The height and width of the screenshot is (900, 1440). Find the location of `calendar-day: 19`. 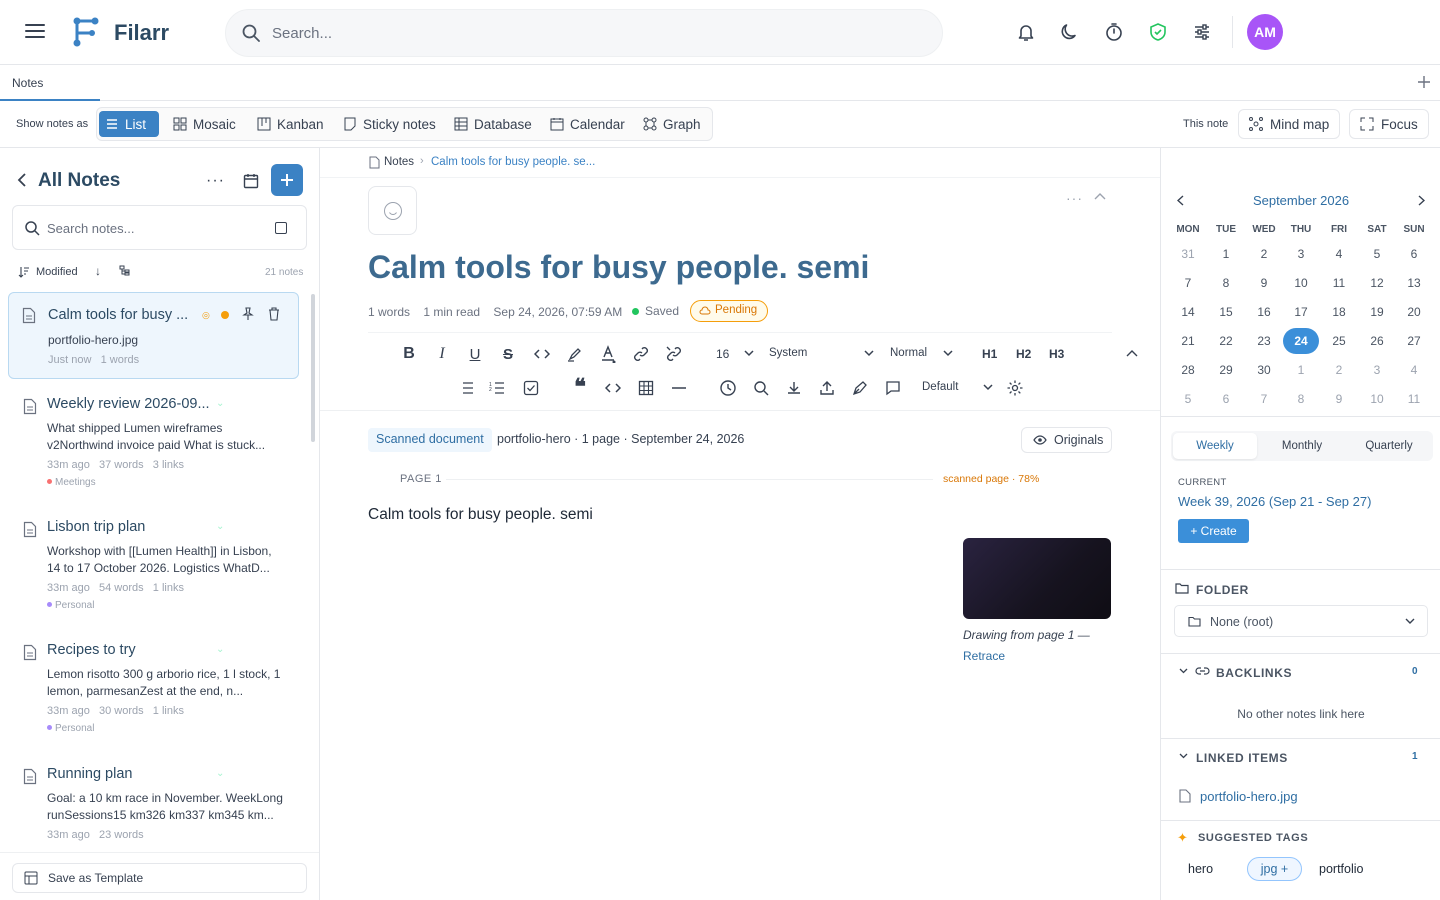

calendar-day: 19 is located at coordinates (1377, 312).